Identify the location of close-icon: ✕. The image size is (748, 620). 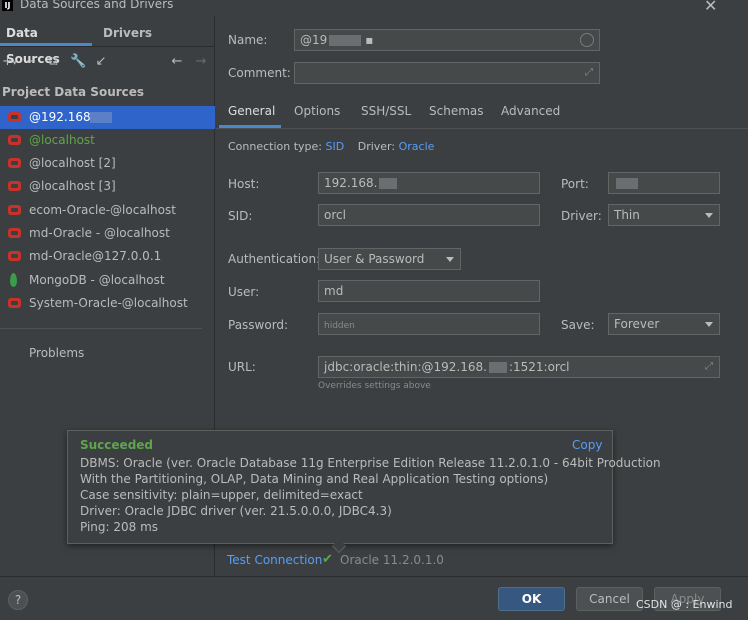
(710, 7).